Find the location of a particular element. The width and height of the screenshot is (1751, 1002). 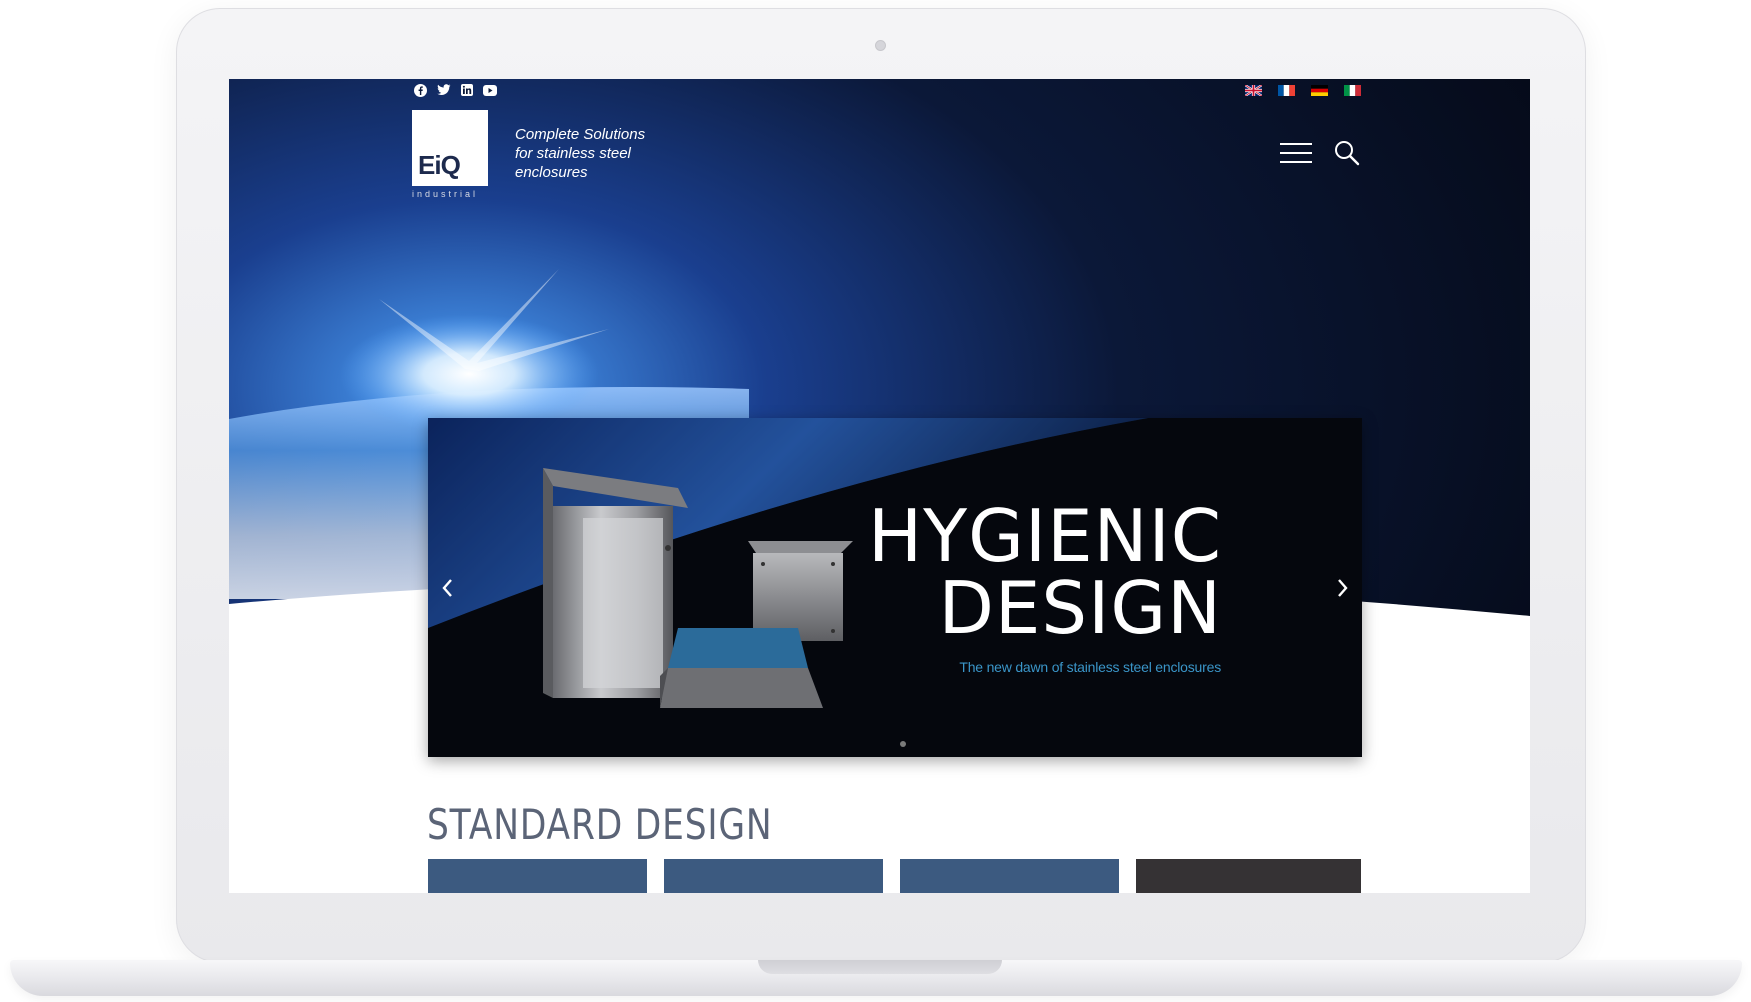

logo-subtitle: industrial is located at coordinates (445, 194).